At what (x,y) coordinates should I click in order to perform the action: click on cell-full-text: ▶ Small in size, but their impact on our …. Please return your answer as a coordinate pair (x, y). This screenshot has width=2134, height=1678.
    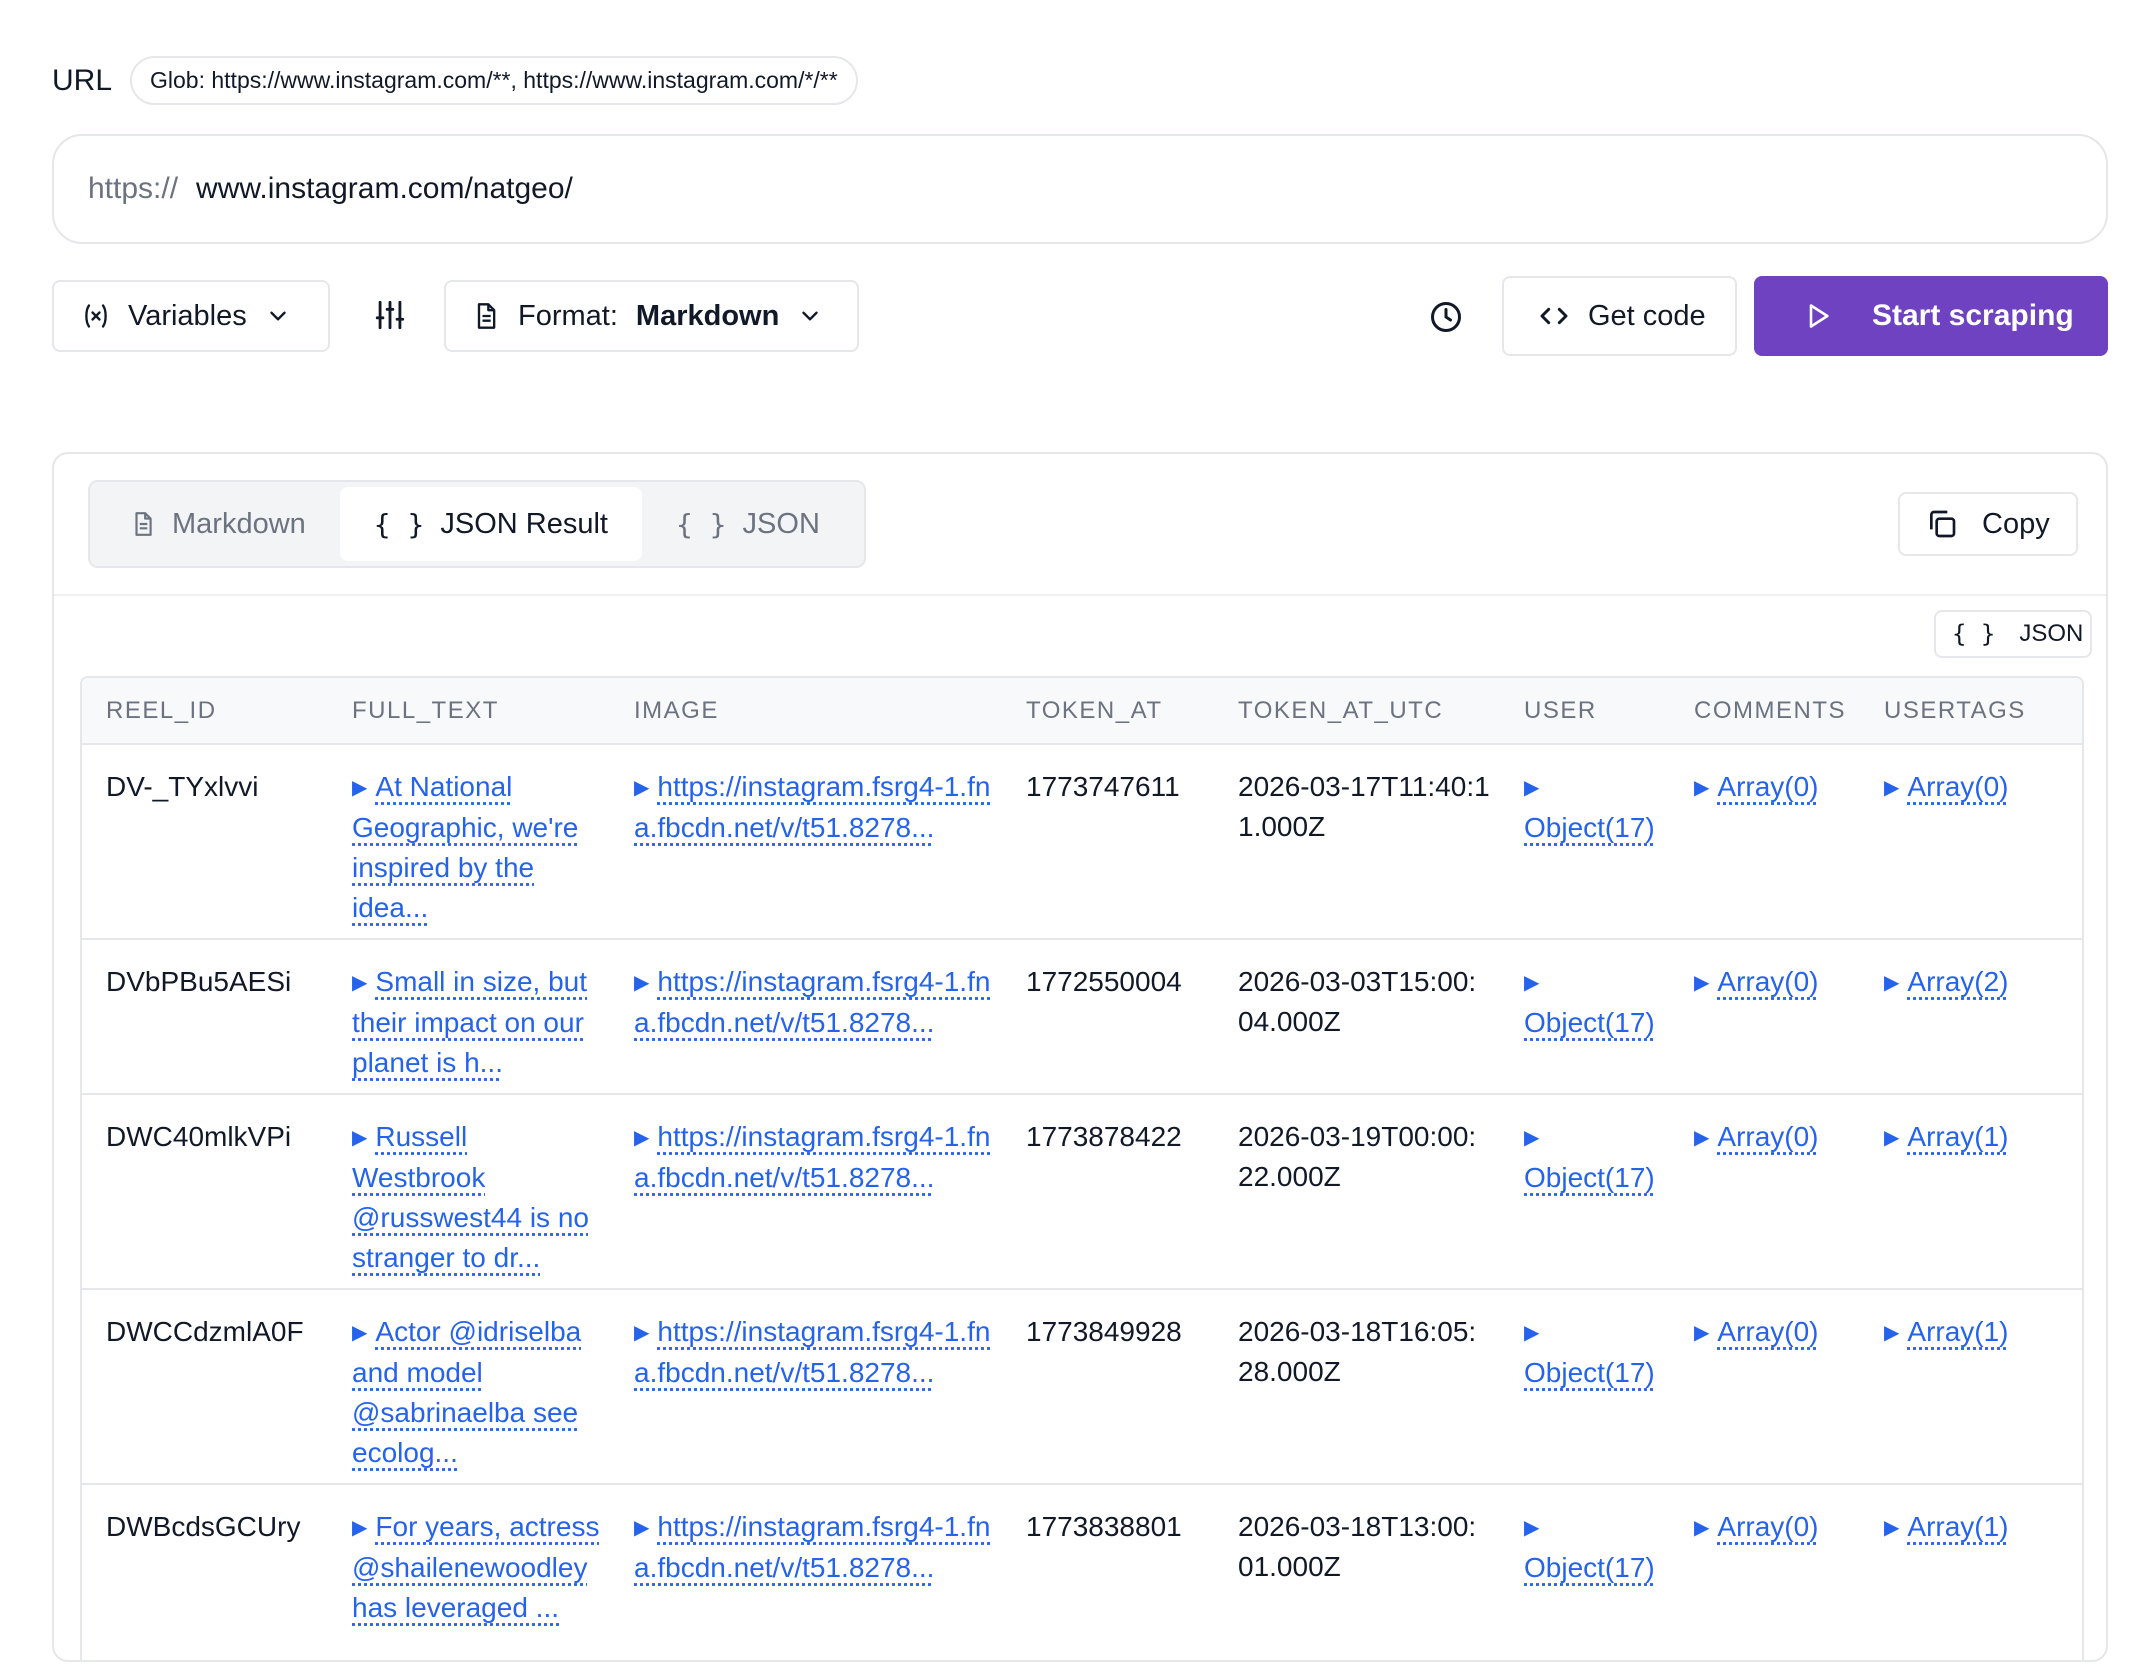
    Looking at the image, I should click on (469, 1017).